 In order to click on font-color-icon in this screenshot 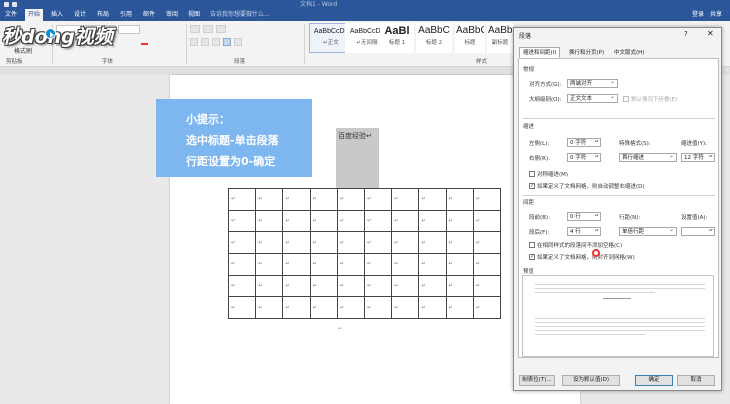, I will do `click(144, 42)`.